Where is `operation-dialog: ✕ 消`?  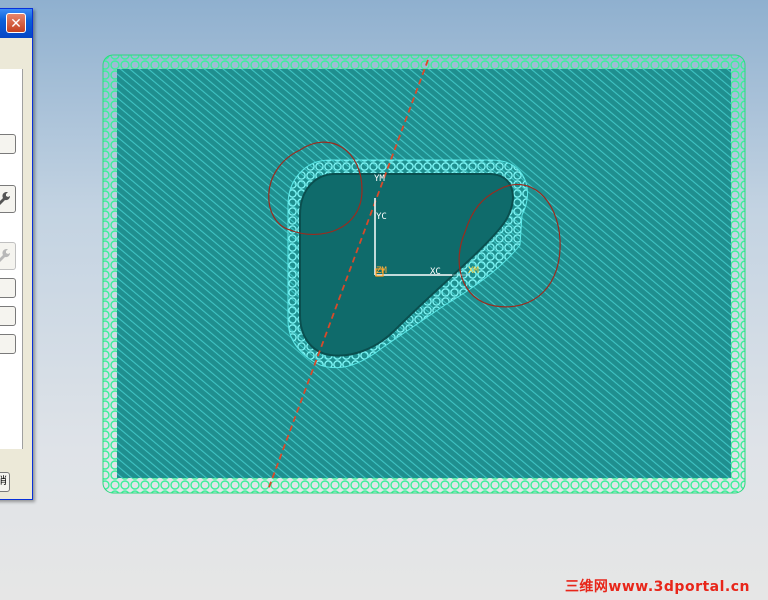
operation-dialog: ✕ 消 is located at coordinates (16, 254).